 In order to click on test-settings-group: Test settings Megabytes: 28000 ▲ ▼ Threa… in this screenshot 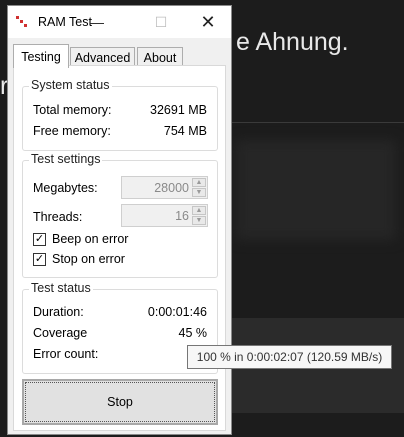, I will do `click(120, 215)`.